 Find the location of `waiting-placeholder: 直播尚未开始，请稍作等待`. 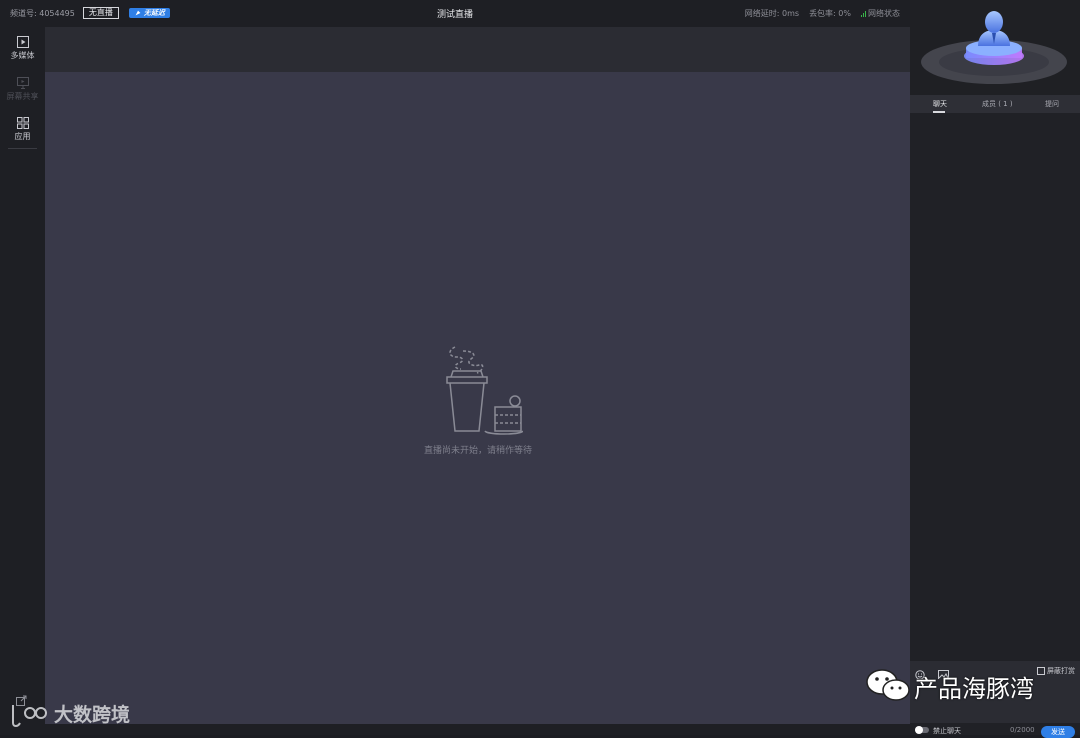

waiting-placeholder: 直播尚未开始，请稍作等待 is located at coordinates (478, 399).